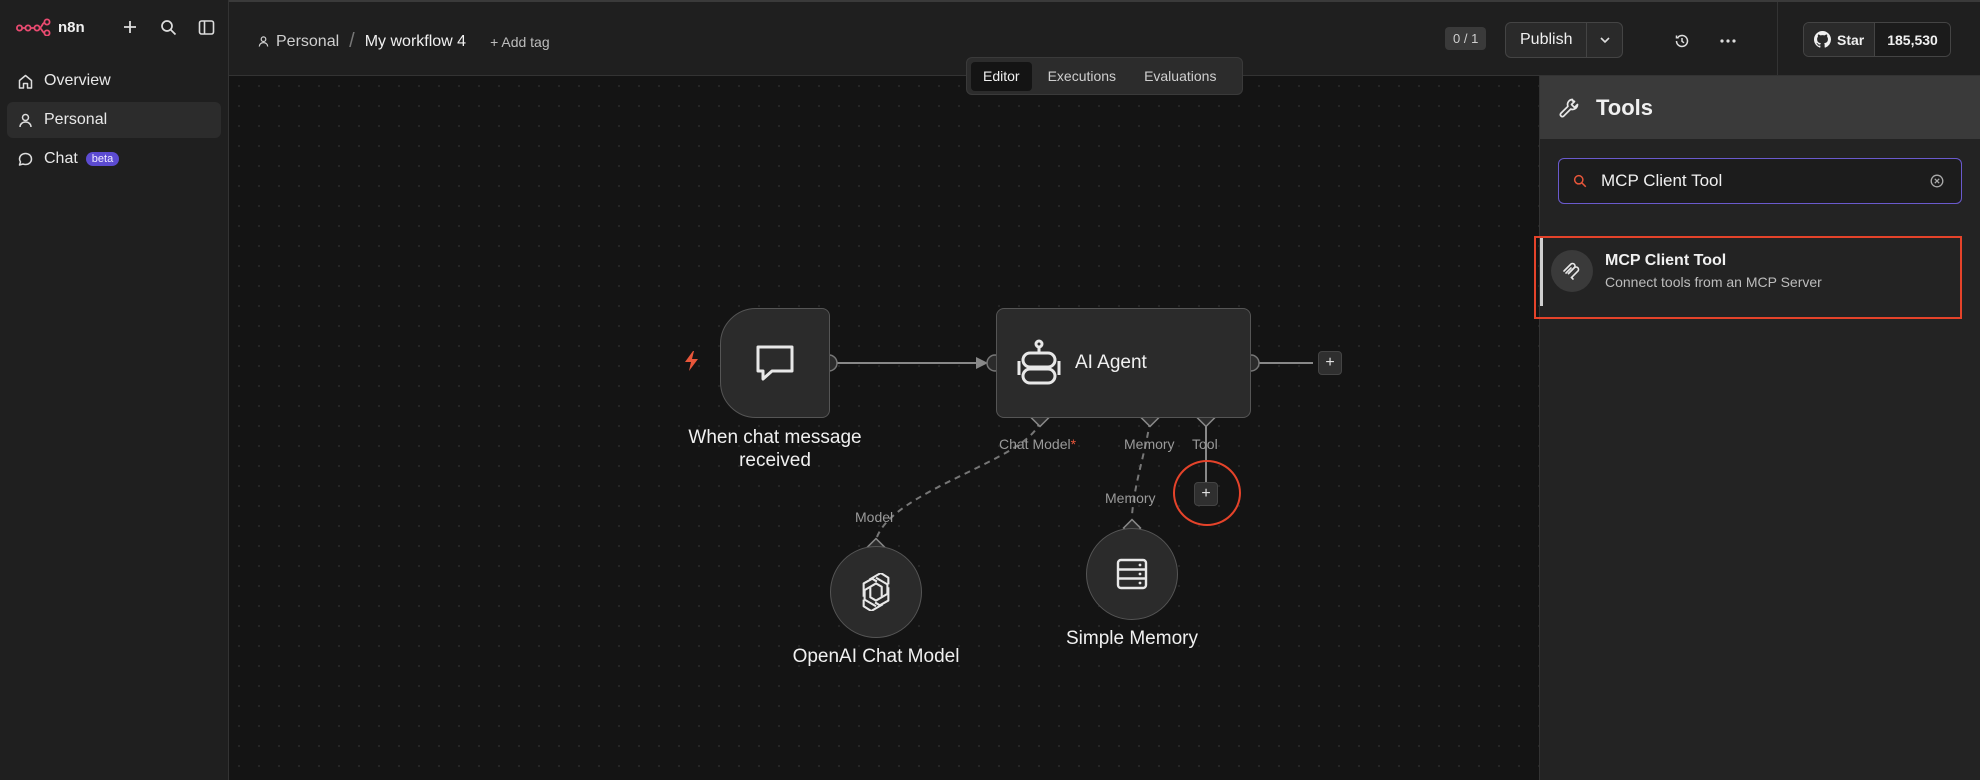 The image size is (1980, 780). I want to click on publish-split-button: Publish, so click(1564, 40).